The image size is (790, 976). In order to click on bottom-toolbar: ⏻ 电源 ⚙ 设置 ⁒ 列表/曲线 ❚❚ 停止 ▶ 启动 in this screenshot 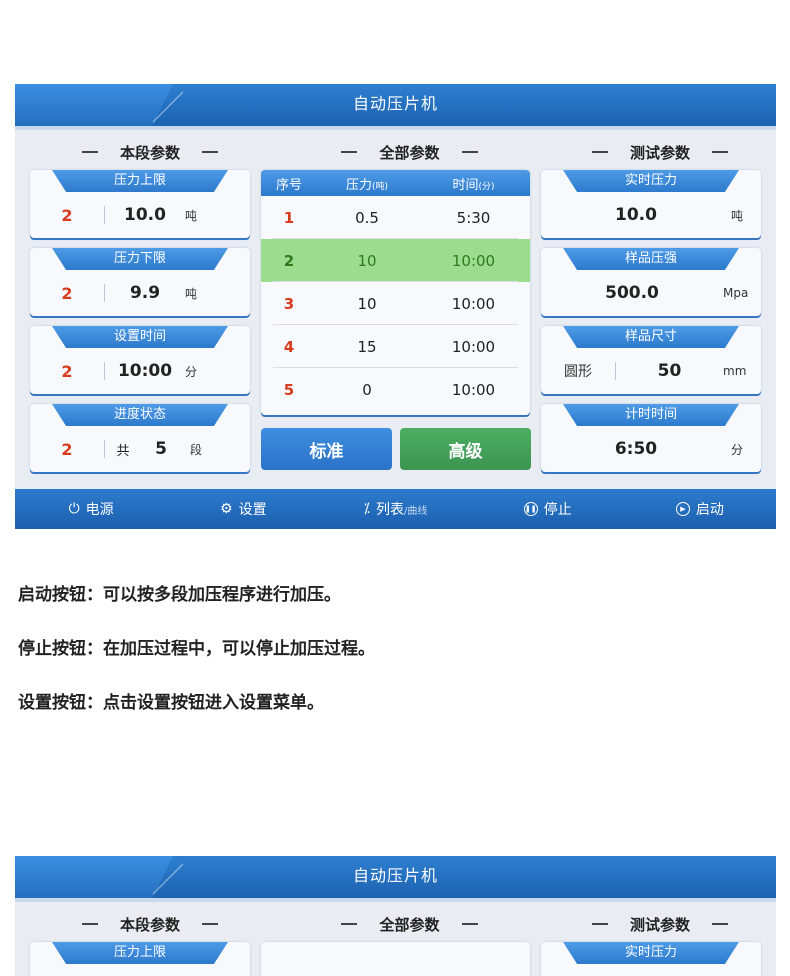, I will do `click(395, 509)`.